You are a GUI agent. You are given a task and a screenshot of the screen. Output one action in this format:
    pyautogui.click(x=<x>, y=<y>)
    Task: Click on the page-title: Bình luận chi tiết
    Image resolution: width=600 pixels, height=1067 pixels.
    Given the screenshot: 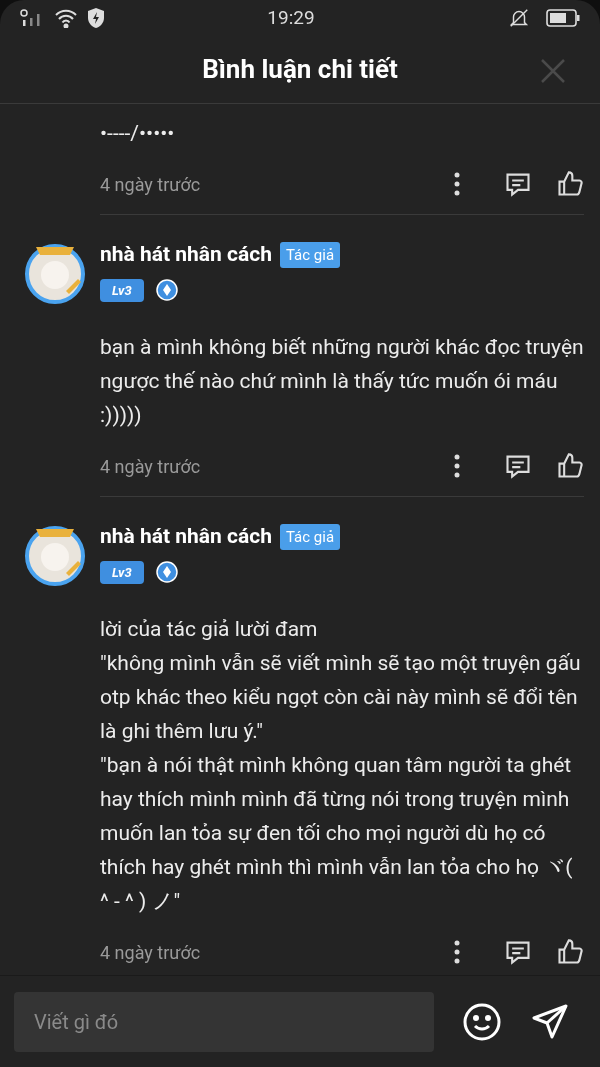 What is the action you would take?
    pyautogui.click(x=300, y=69)
    